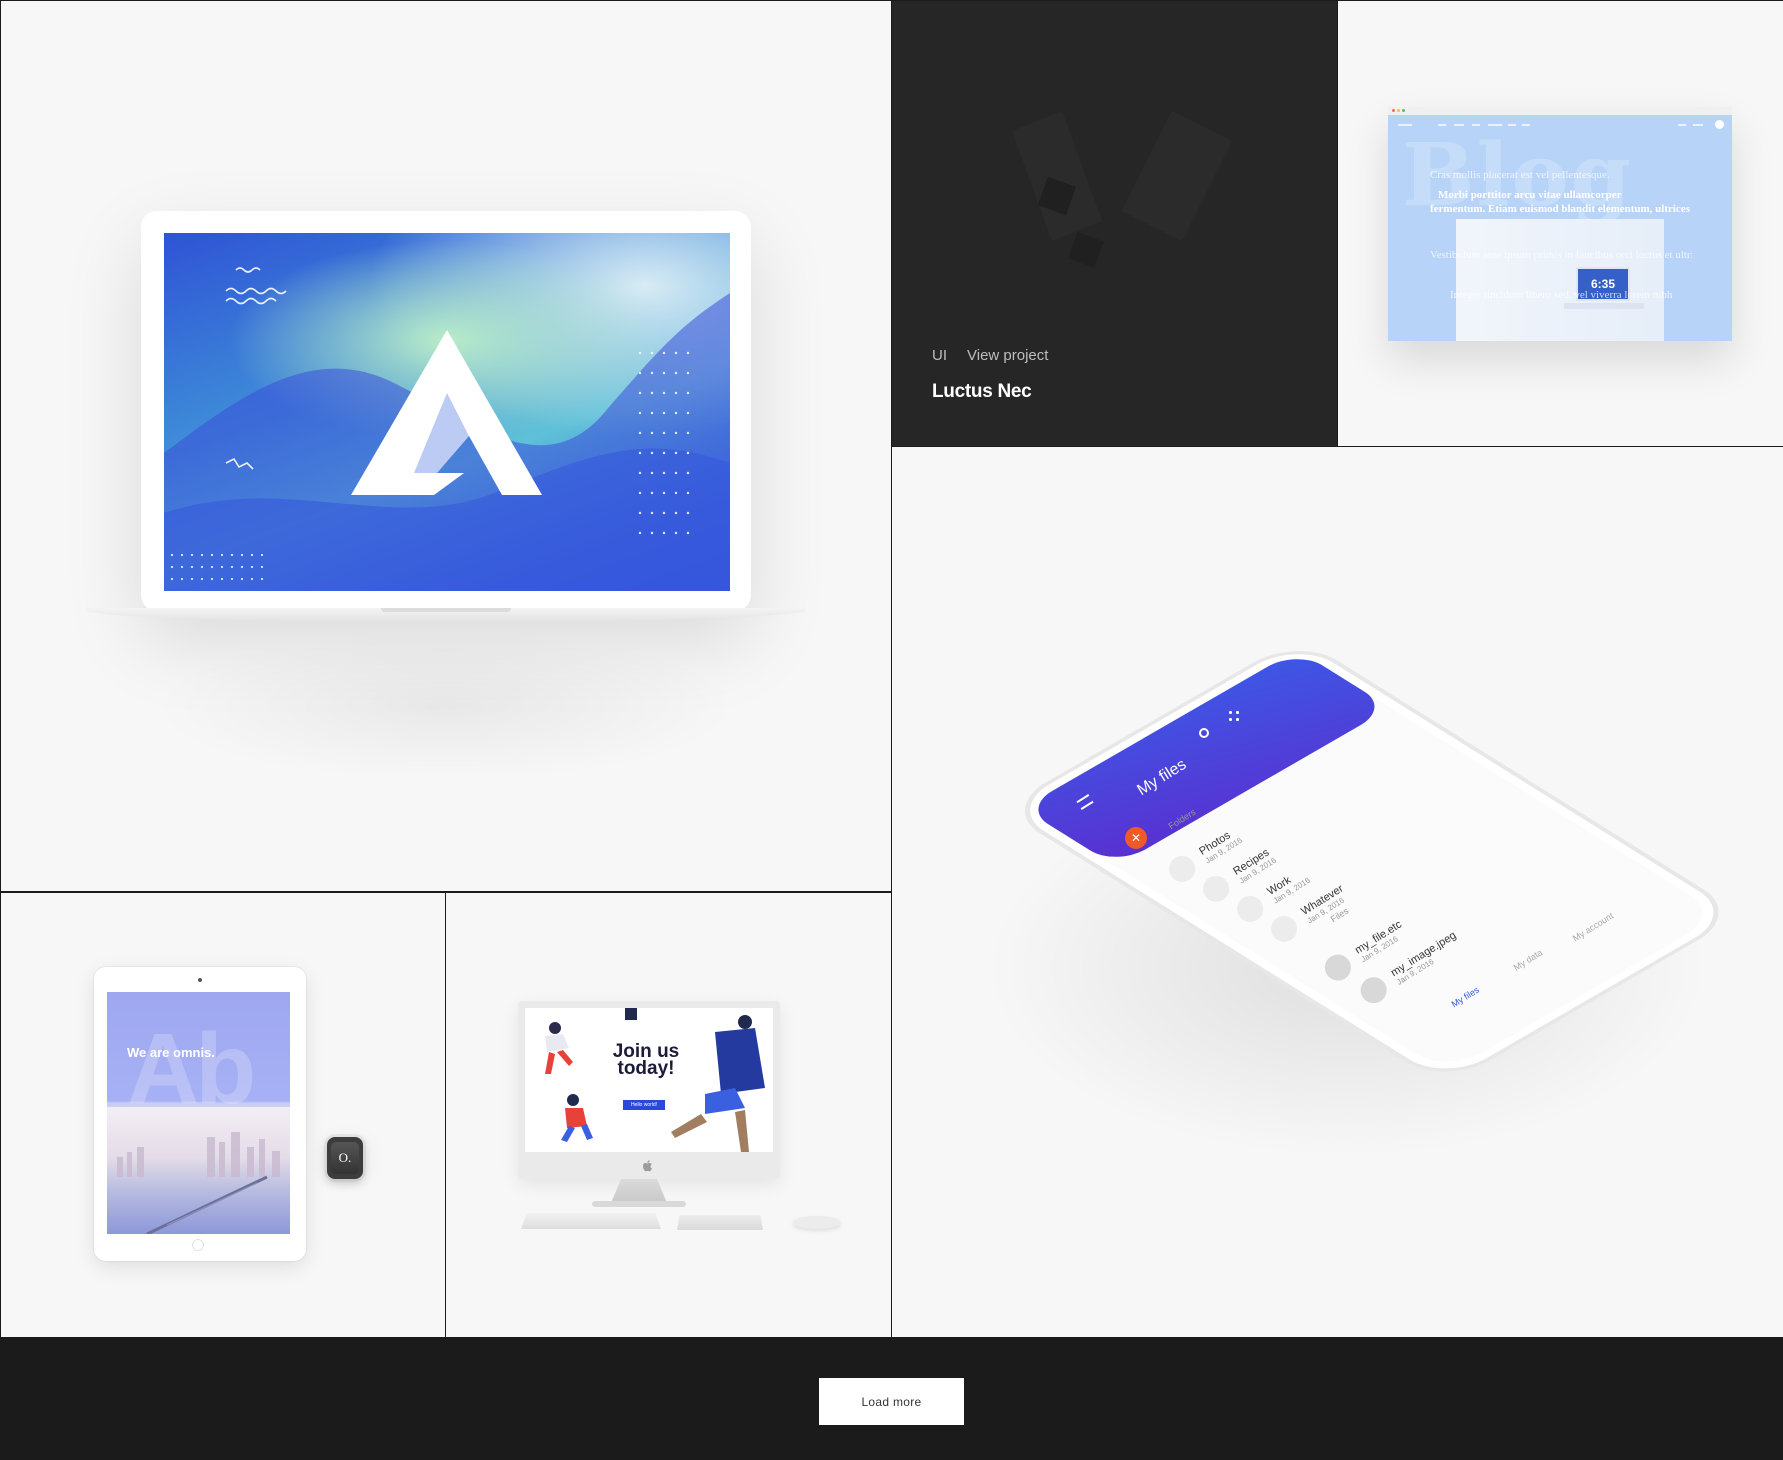 The image size is (1783, 1460). What do you see at coordinates (591, 1221) in the screenshot?
I see `keyboard` at bounding box center [591, 1221].